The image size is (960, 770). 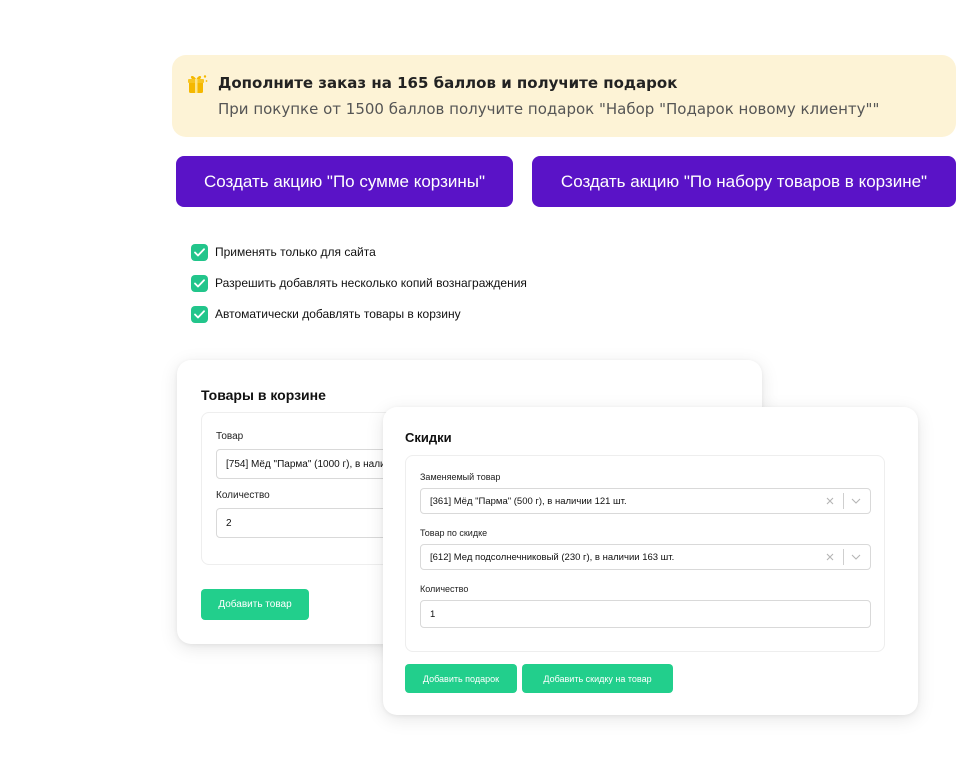 I want to click on option-site-only: Применять только для сайта, so click(x=283, y=252).